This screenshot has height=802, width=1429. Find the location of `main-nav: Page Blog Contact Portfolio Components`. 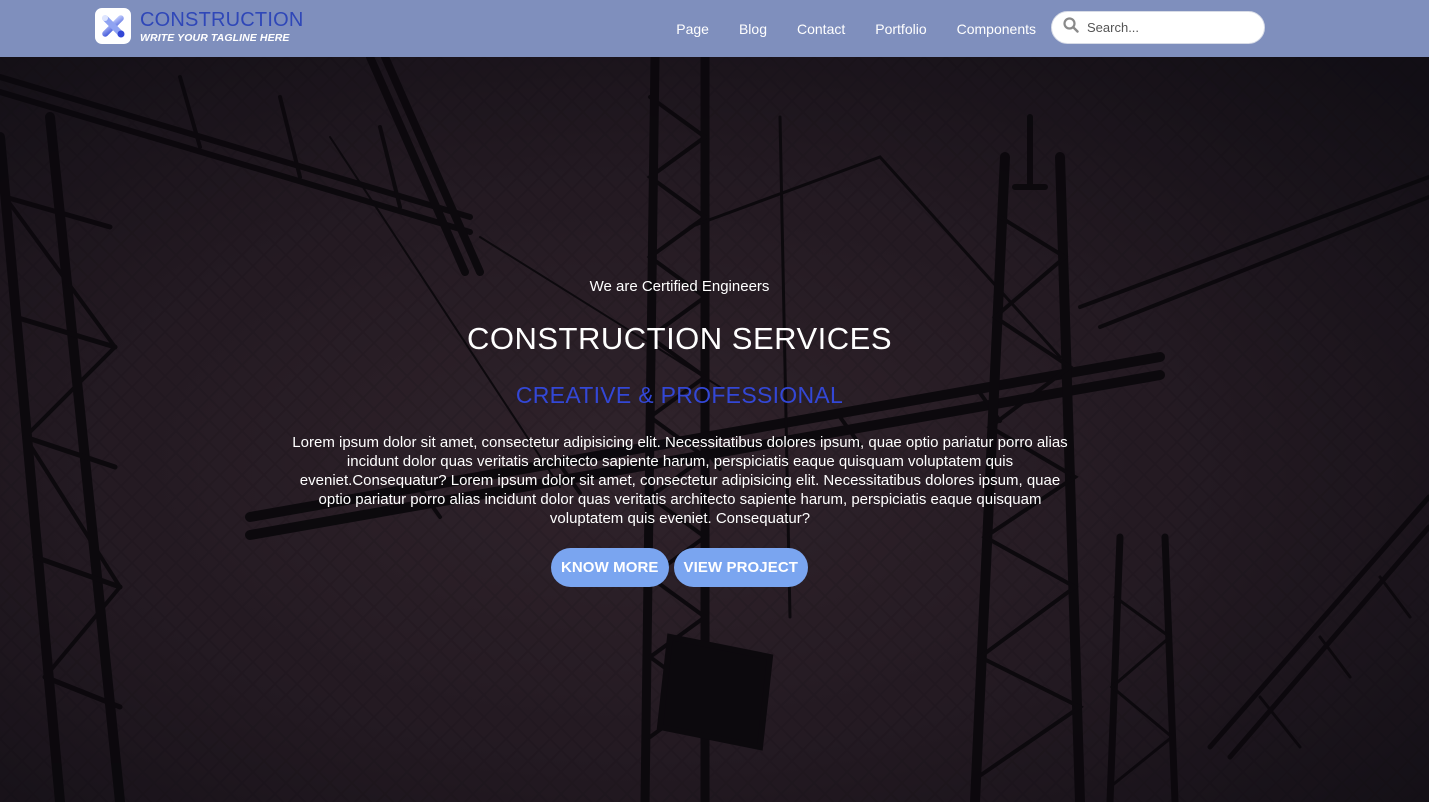

main-nav: Page Blog Contact Portfolio Components is located at coordinates (841, 28).